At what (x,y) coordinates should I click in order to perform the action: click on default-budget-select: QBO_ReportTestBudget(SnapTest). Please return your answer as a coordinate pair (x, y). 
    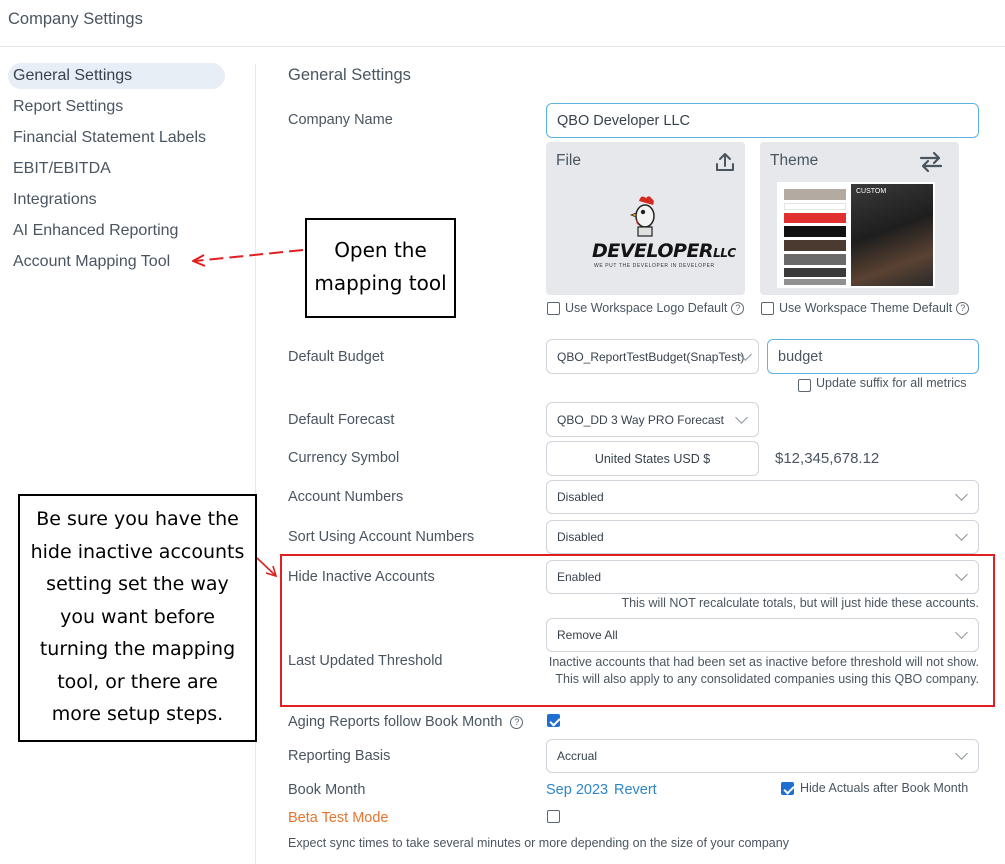
    Looking at the image, I should click on (652, 356).